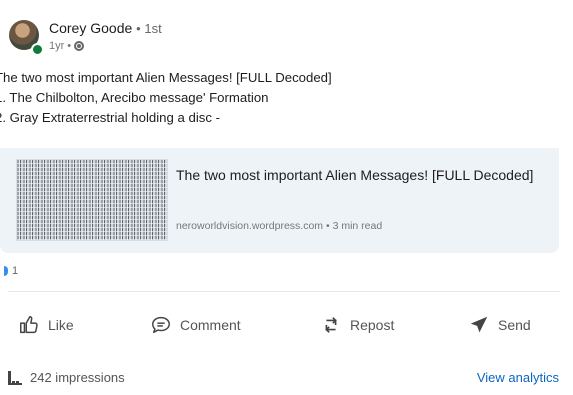  I want to click on repost-icon, so click(331, 325).